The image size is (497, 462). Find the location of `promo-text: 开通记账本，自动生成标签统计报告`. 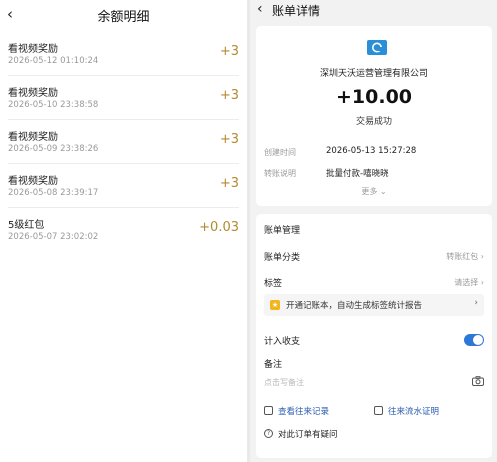

promo-text: 开通记账本，自动生成标签统计报告 is located at coordinates (354, 306).